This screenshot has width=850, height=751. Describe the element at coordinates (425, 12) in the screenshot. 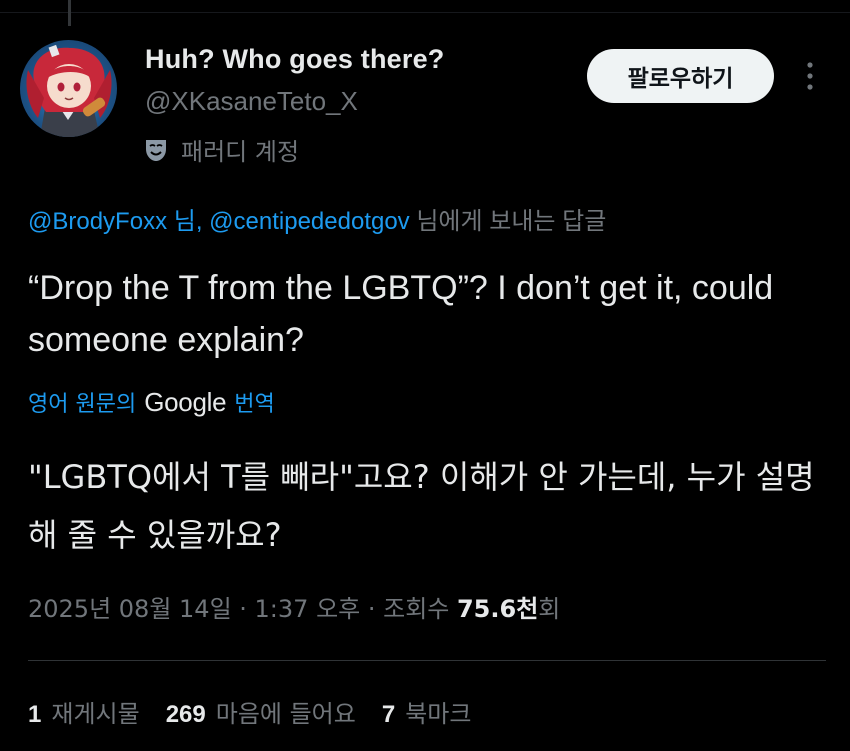

I see `top-divider` at that location.